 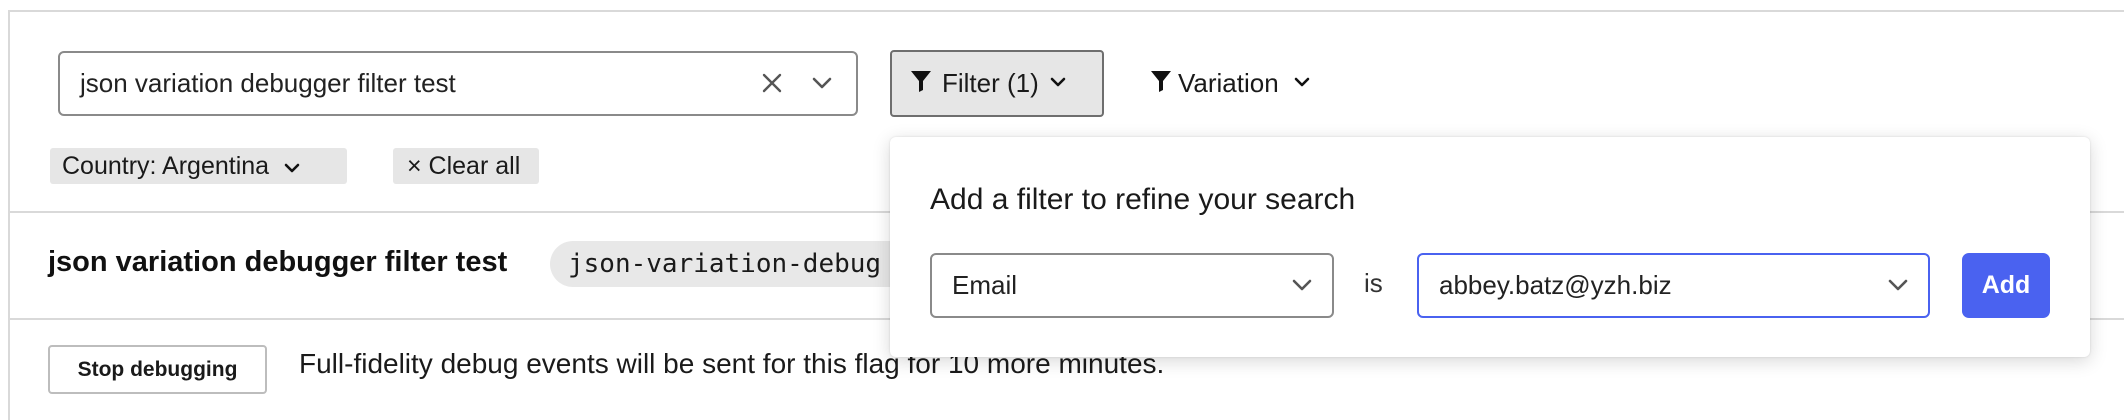 What do you see at coordinates (157, 369) in the screenshot?
I see `stop-debugging-button: Stop debugging` at bounding box center [157, 369].